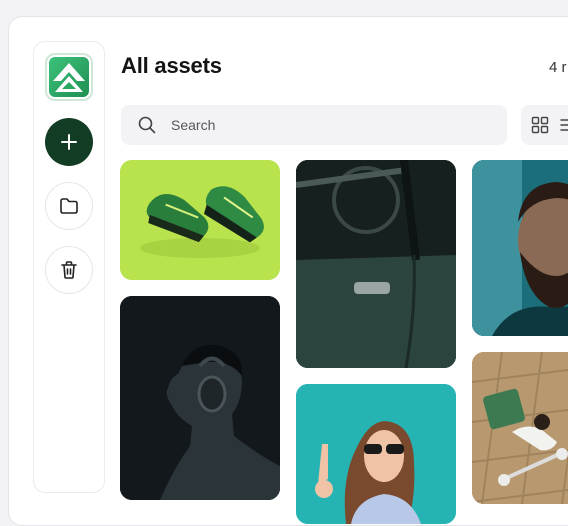 Image resolution: width=568 pixels, height=526 pixels. I want to click on asset-card-sunglasses, so click(376, 454).